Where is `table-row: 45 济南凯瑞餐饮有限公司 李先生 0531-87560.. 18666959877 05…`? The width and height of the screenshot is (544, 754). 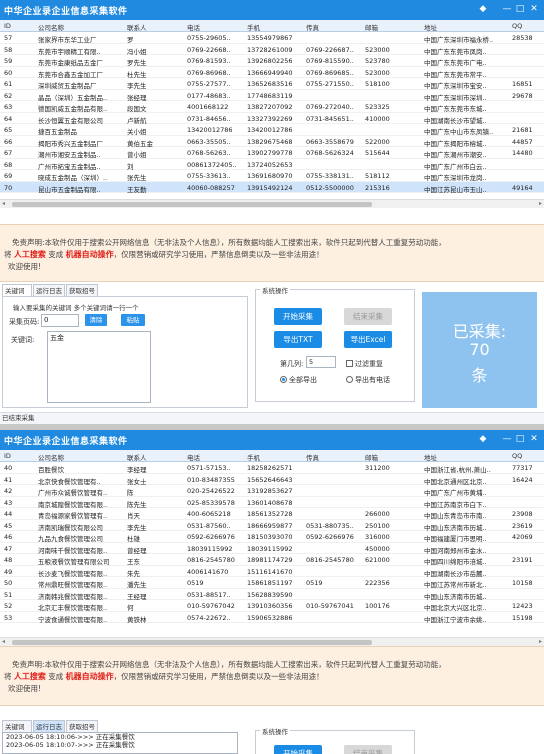
table-row: 45 济南凯瑞餐饮有限公司 李先生 0531-87560.. 18666959877 05… is located at coordinates (272, 526).